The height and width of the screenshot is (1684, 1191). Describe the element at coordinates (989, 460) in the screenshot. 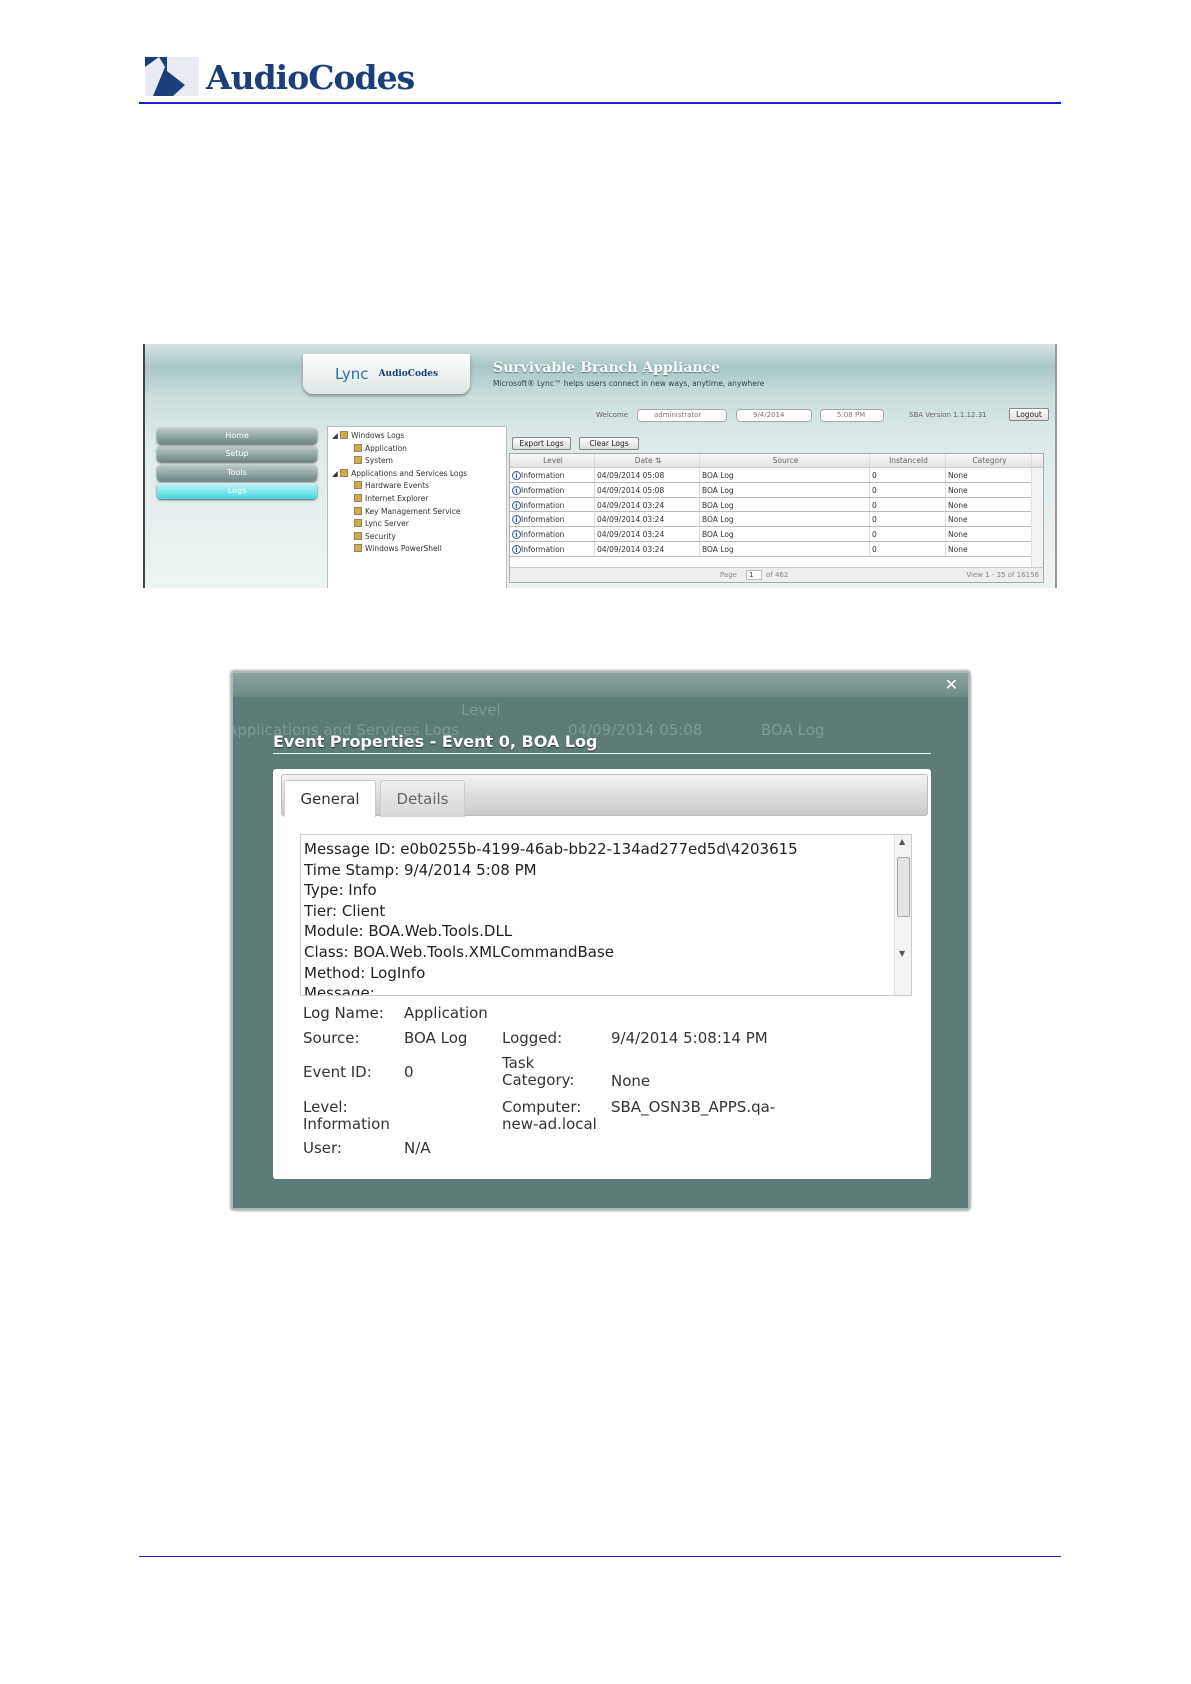

I see `col-category: Category` at that location.